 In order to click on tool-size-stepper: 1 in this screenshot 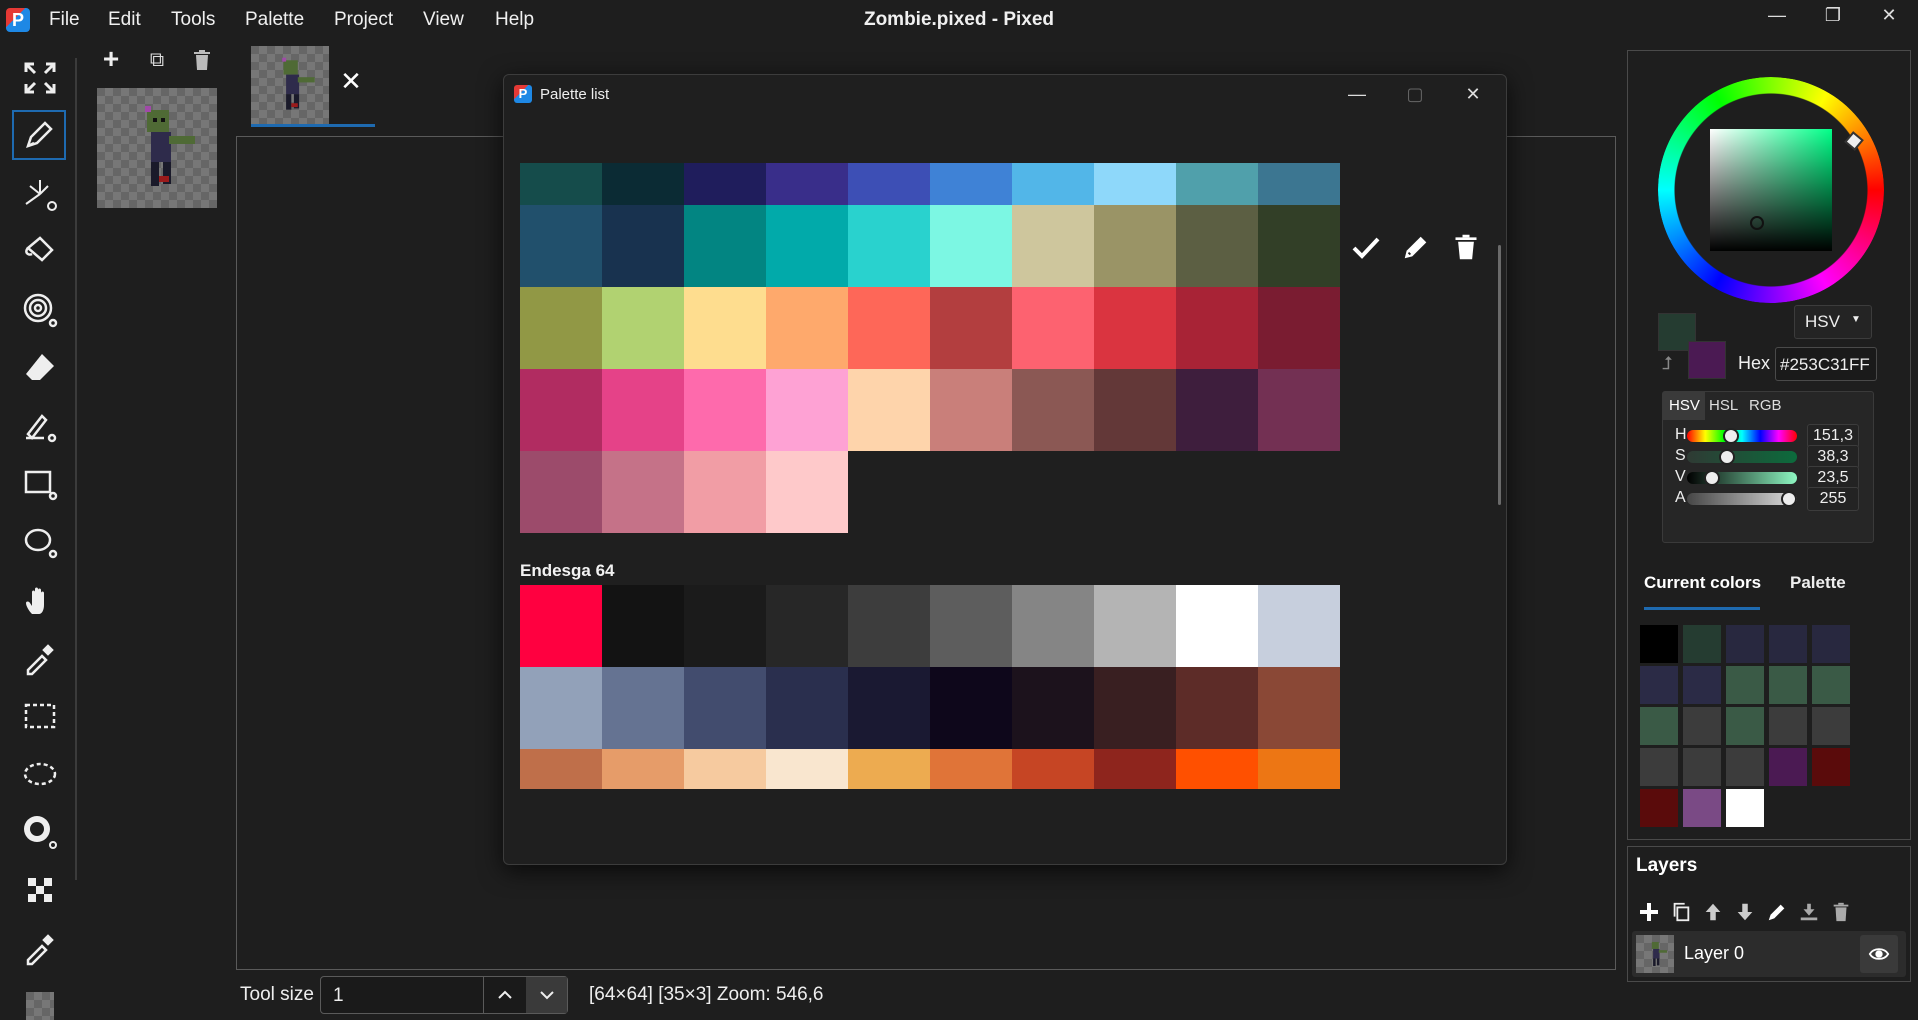, I will do `click(444, 995)`.